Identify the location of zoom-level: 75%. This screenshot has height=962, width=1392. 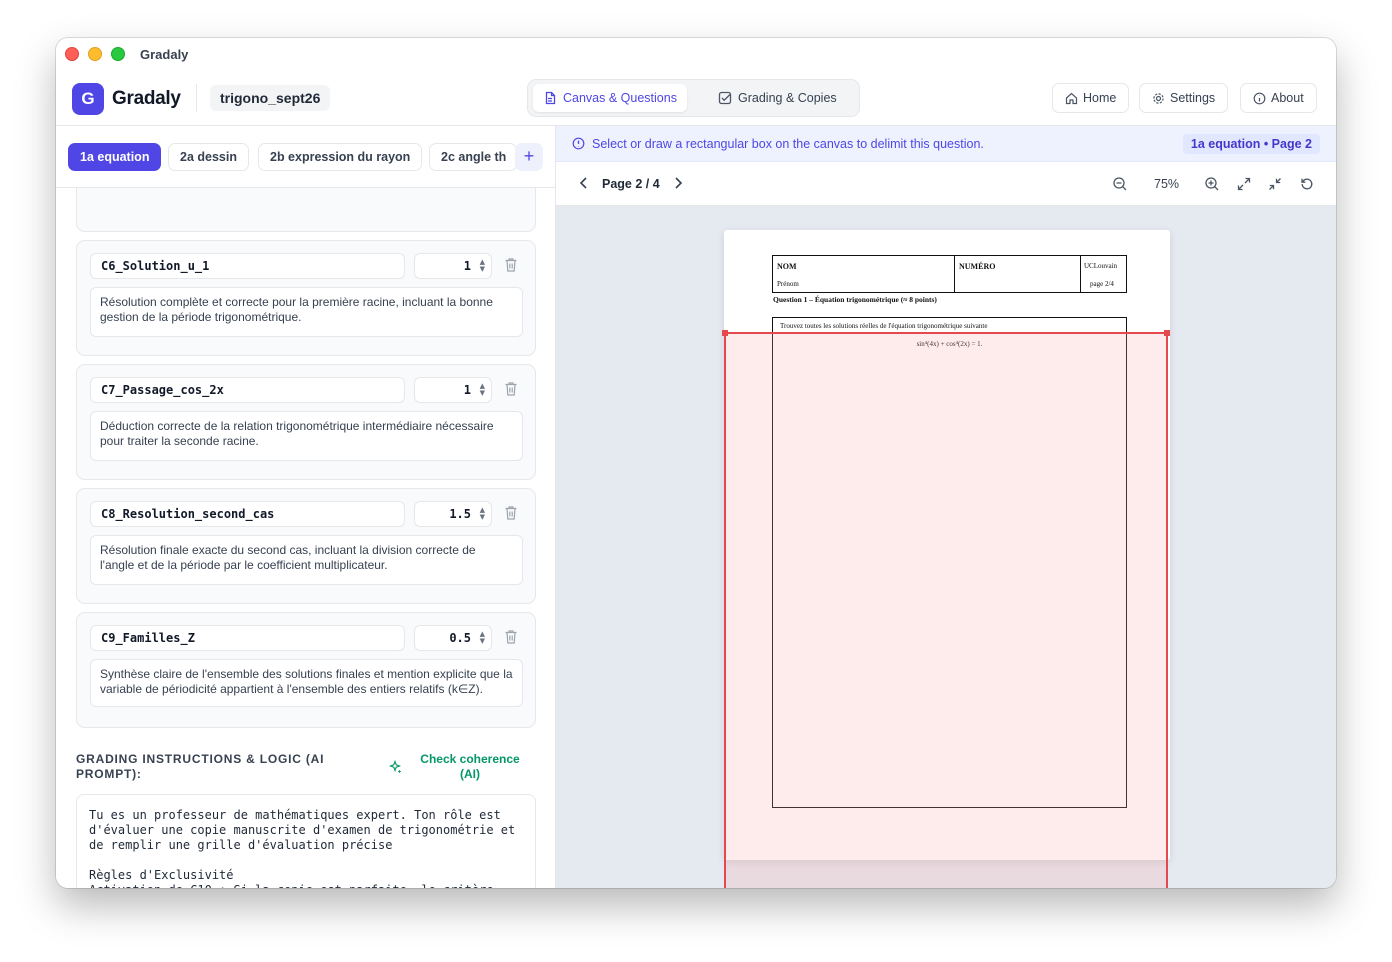
(1167, 184).